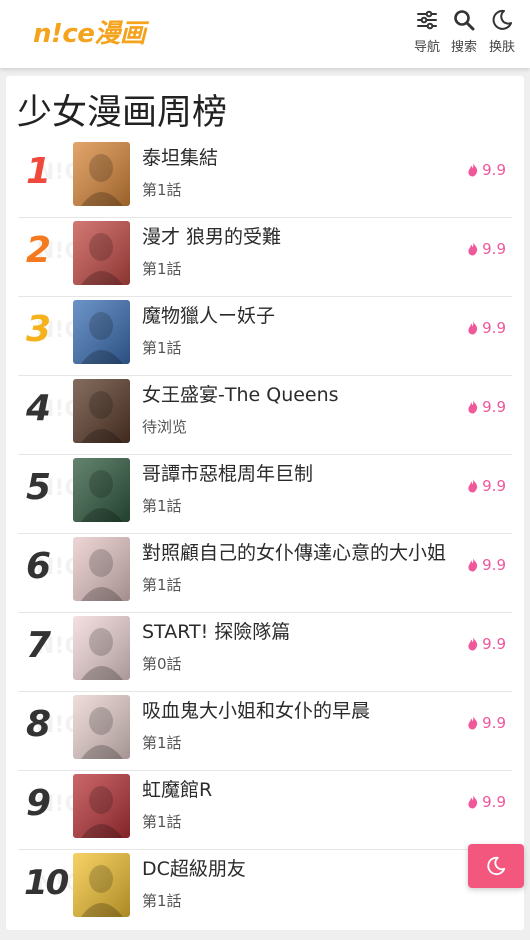 The width and height of the screenshot is (530, 940). What do you see at coordinates (427, 20) in the screenshot?
I see `sliders-icon` at bounding box center [427, 20].